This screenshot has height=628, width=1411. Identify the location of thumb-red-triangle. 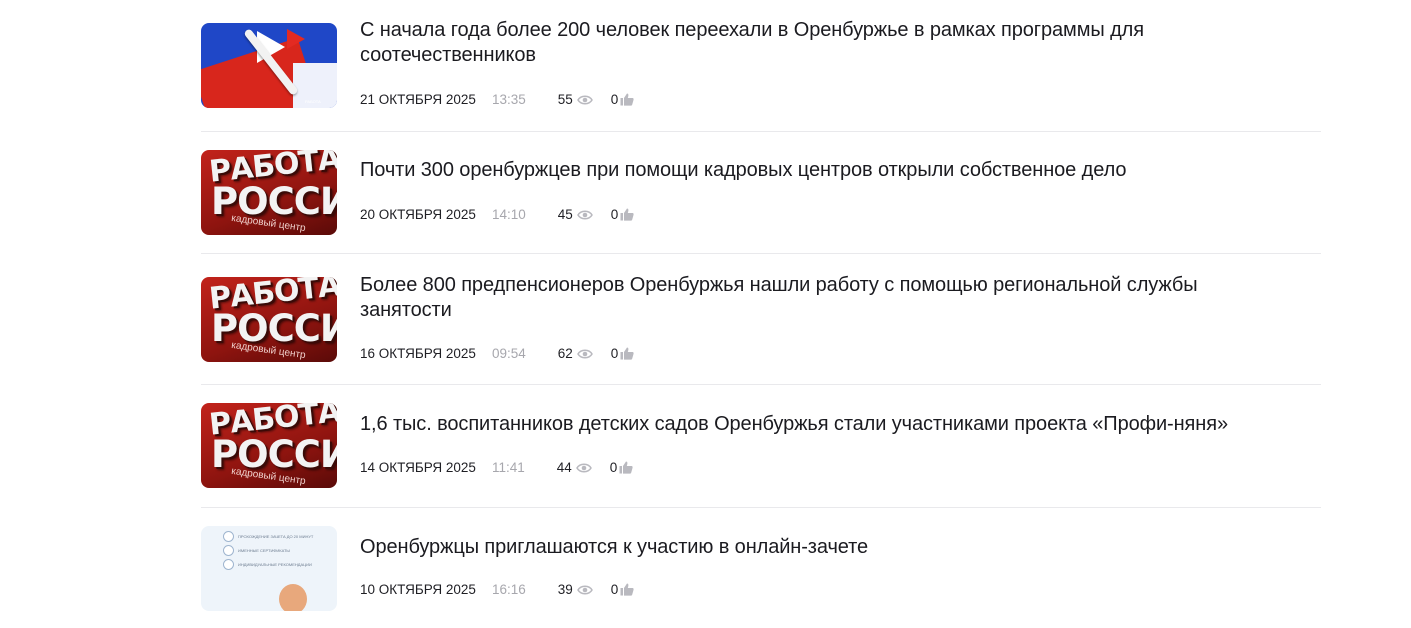
(296, 39).